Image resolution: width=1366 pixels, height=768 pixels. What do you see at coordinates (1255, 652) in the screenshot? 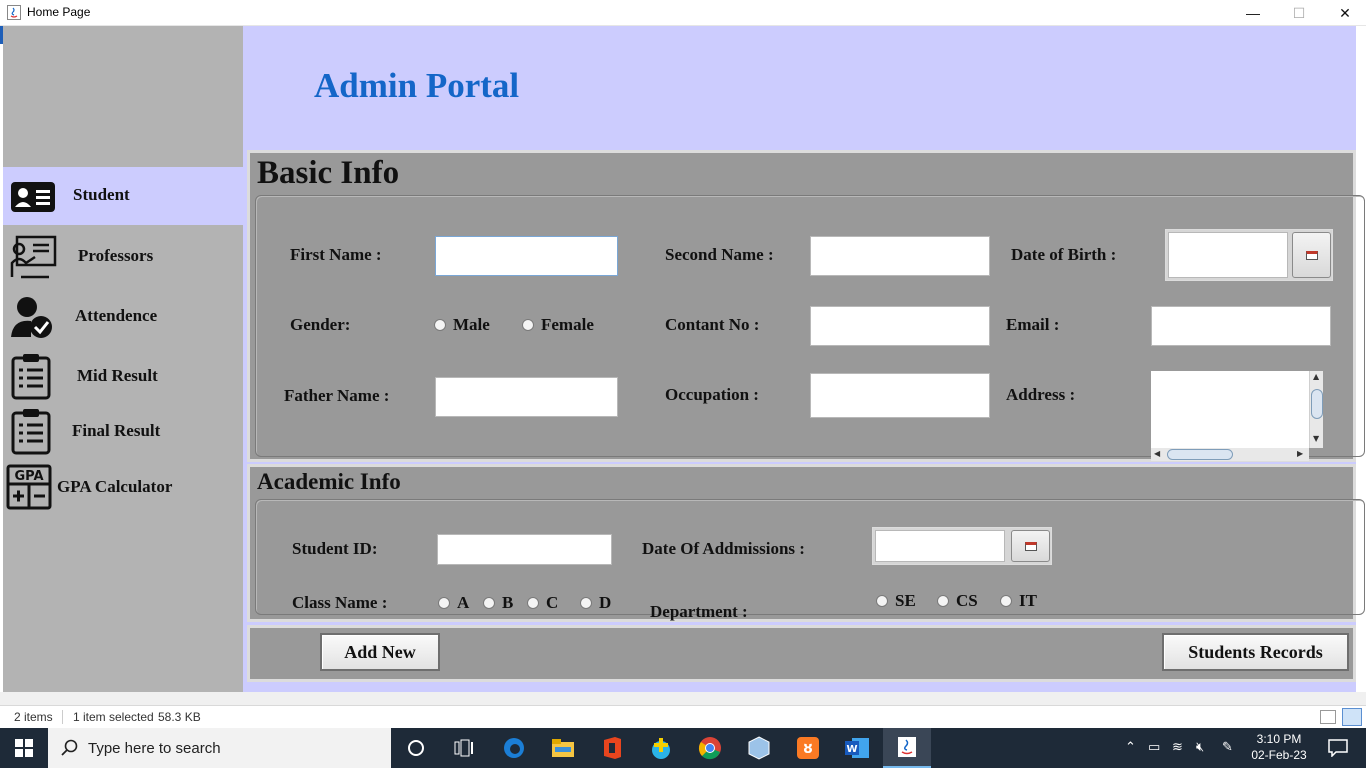
I see `students-records-button: Students Records` at bounding box center [1255, 652].